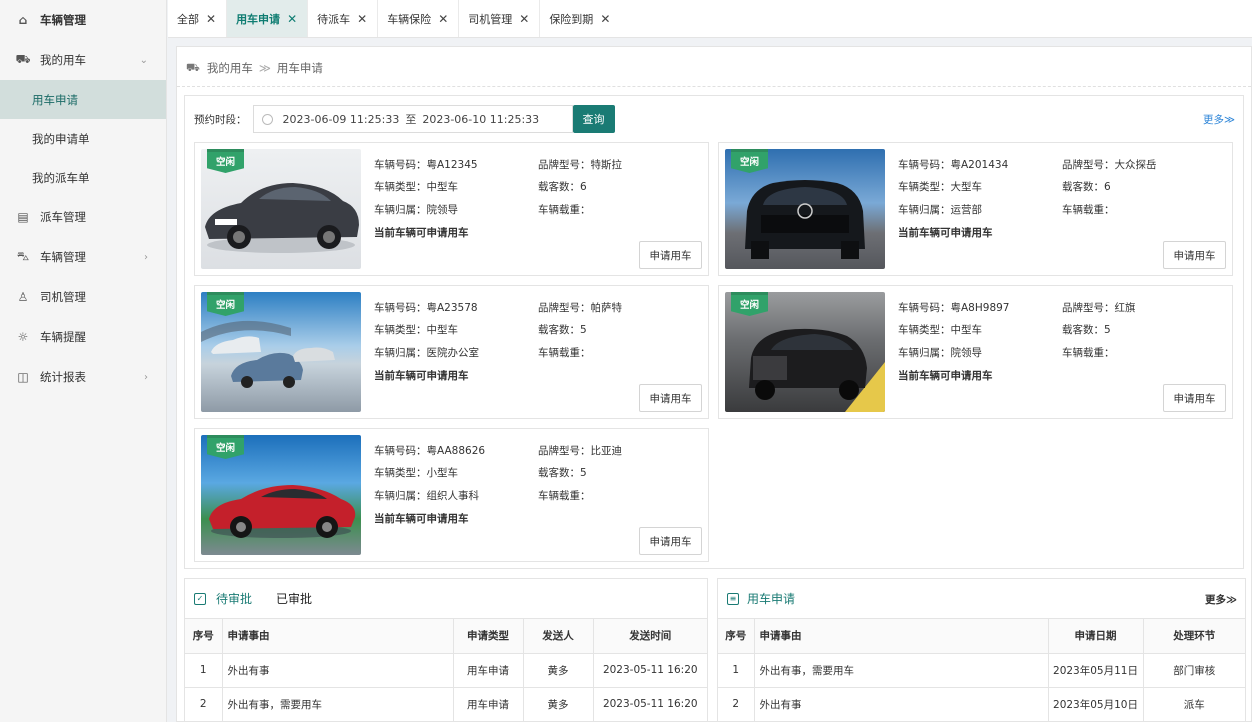 Image resolution: width=1252 pixels, height=722 pixels. I want to click on chart-icon: ◫, so click(23, 377).